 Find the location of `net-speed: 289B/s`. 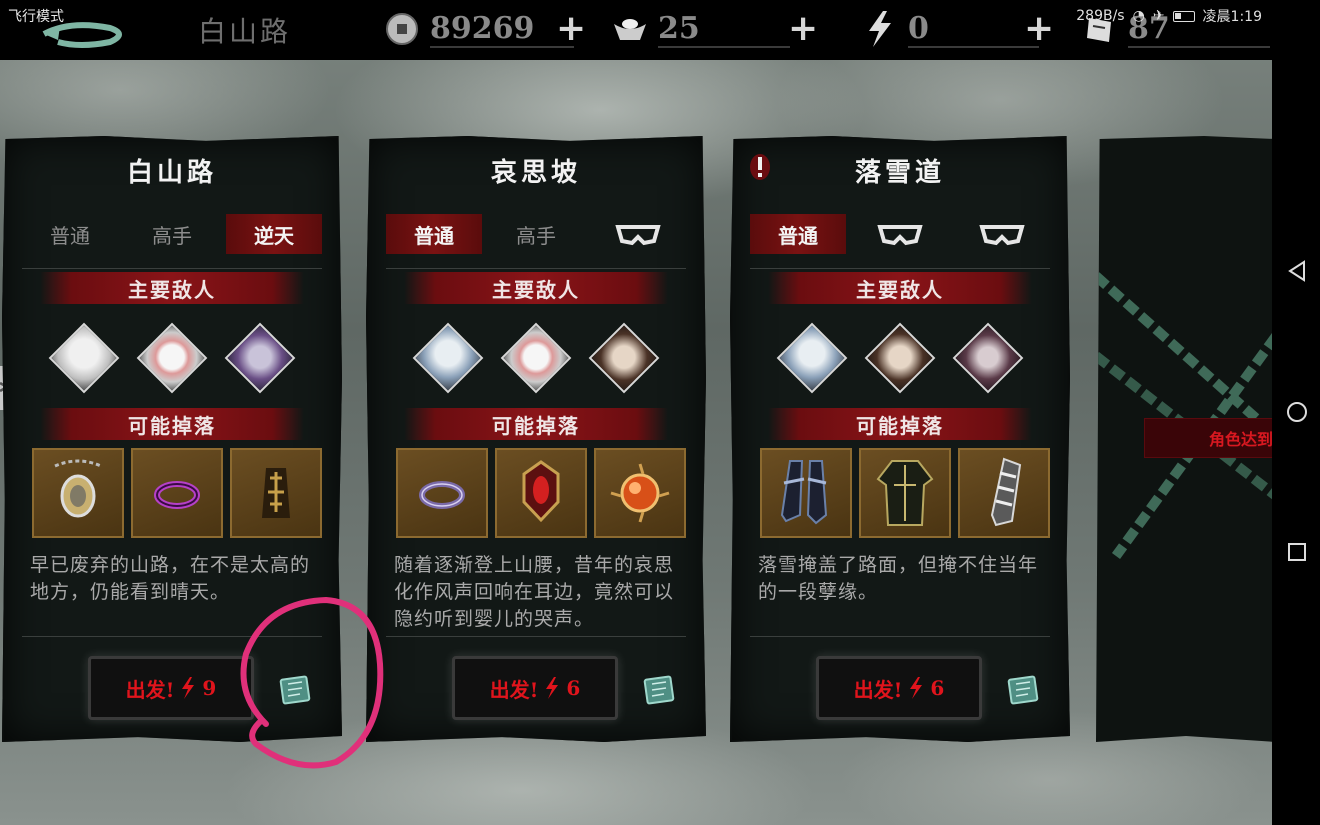

net-speed: 289B/s is located at coordinates (1100, 16).